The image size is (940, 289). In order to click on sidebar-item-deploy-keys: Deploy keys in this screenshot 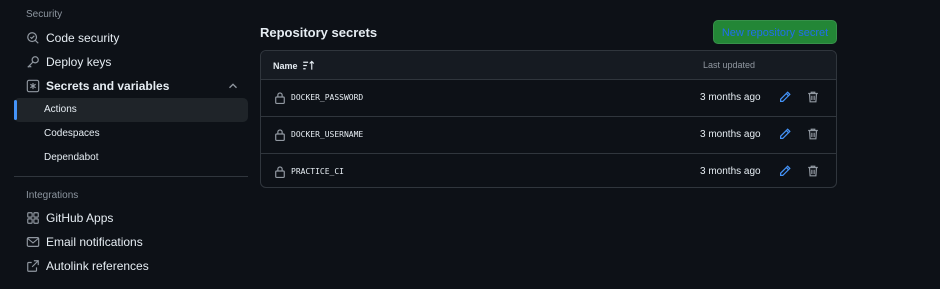, I will do `click(131, 62)`.